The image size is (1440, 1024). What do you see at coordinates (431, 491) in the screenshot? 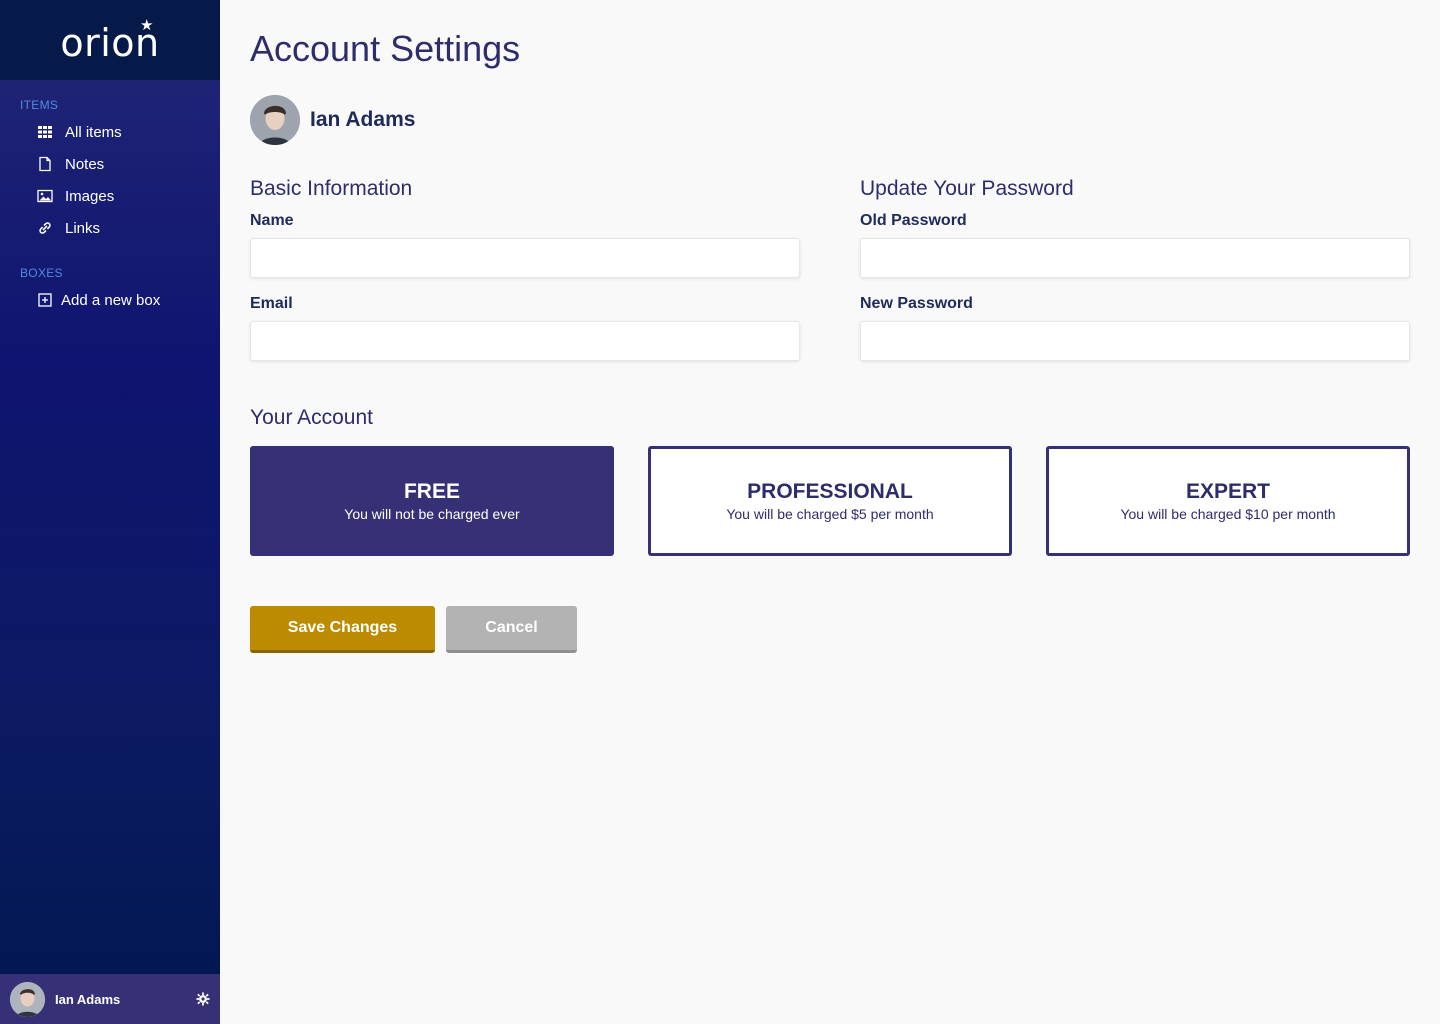
I see `plan-name: FREE` at bounding box center [431, 491].